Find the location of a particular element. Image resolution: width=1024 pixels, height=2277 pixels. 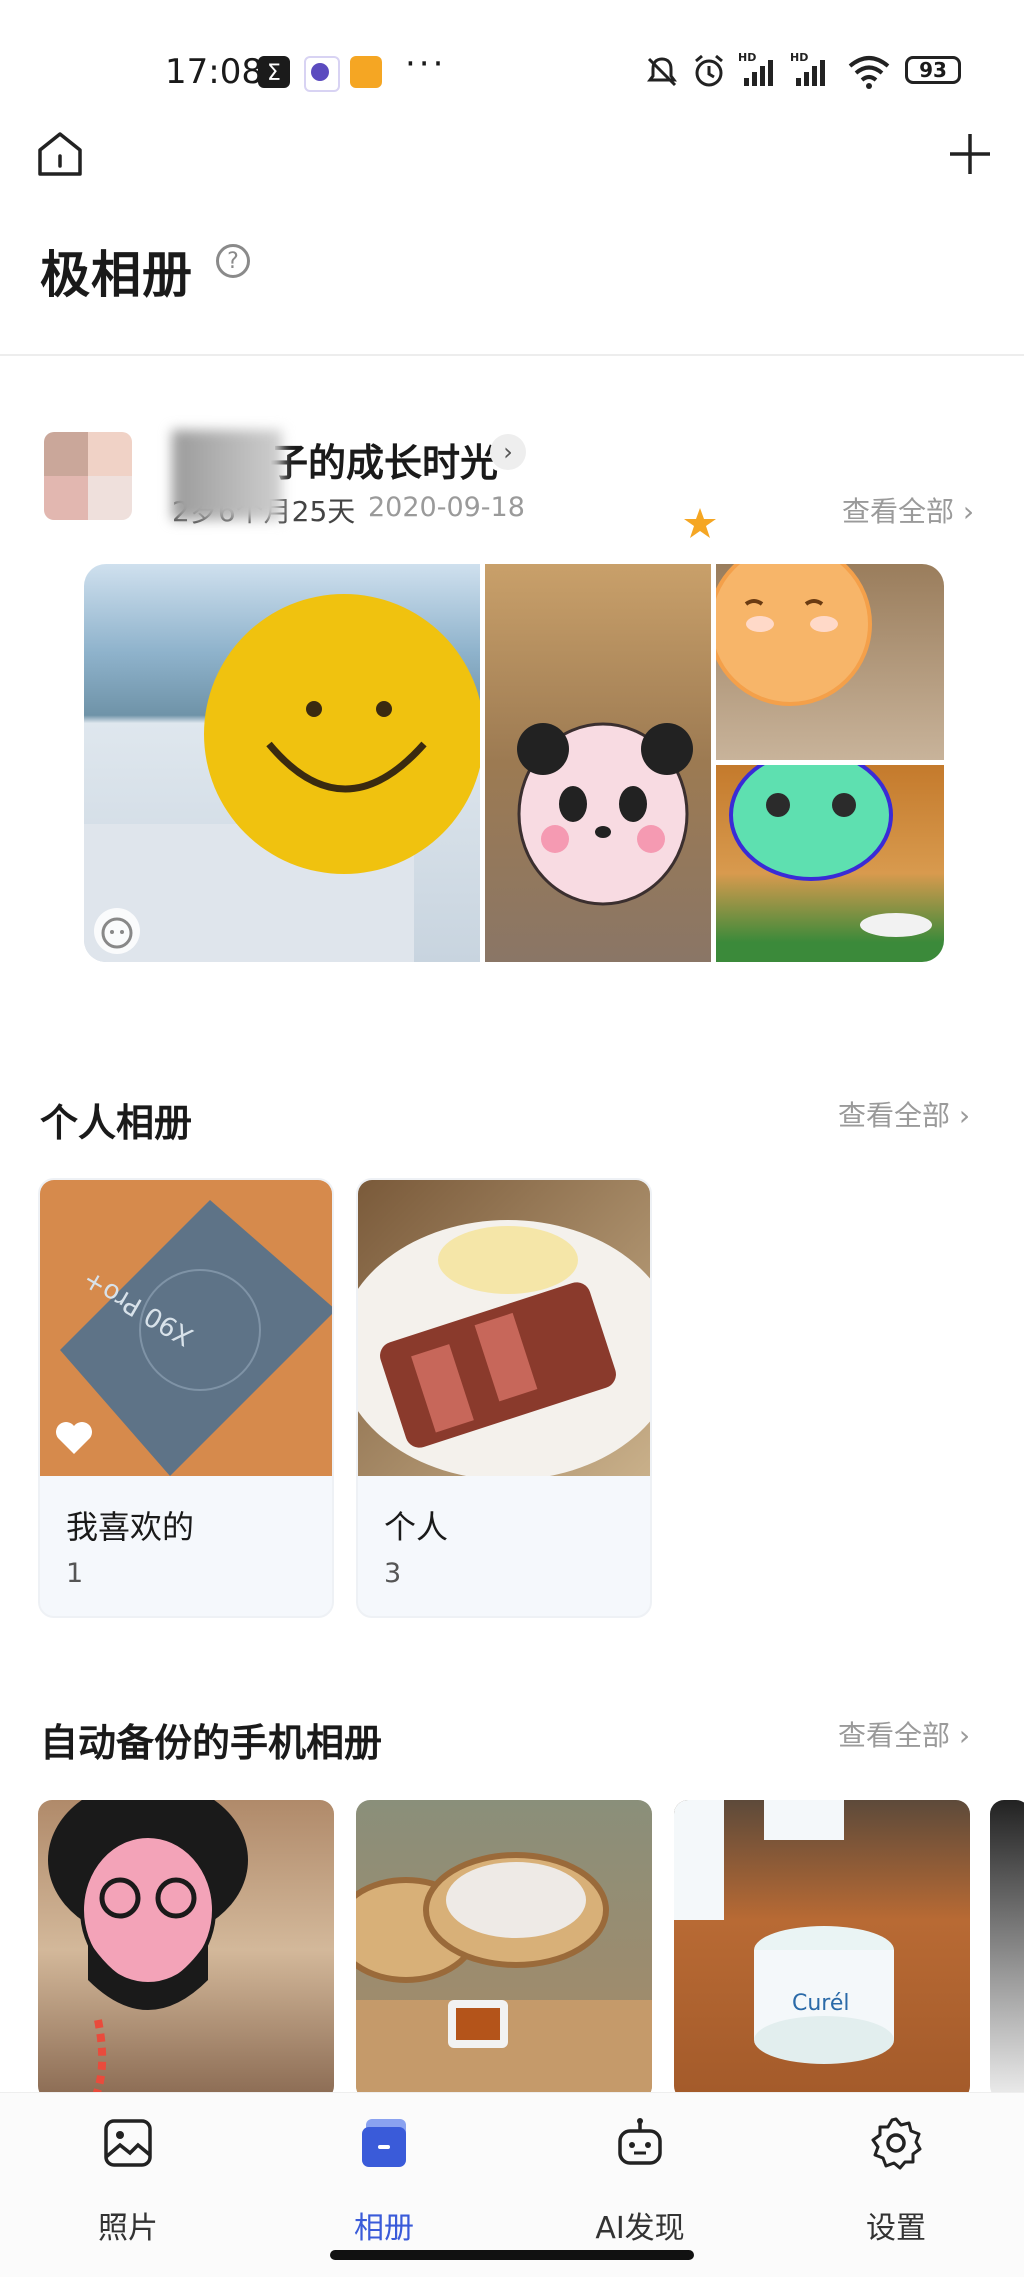

collage-photo-child is located at coordinates (830, 662).